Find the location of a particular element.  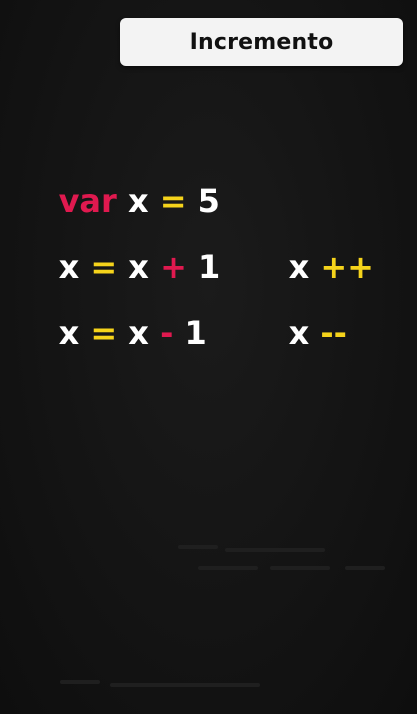

decrement-operator: -- is located at coordinates (333, 333).